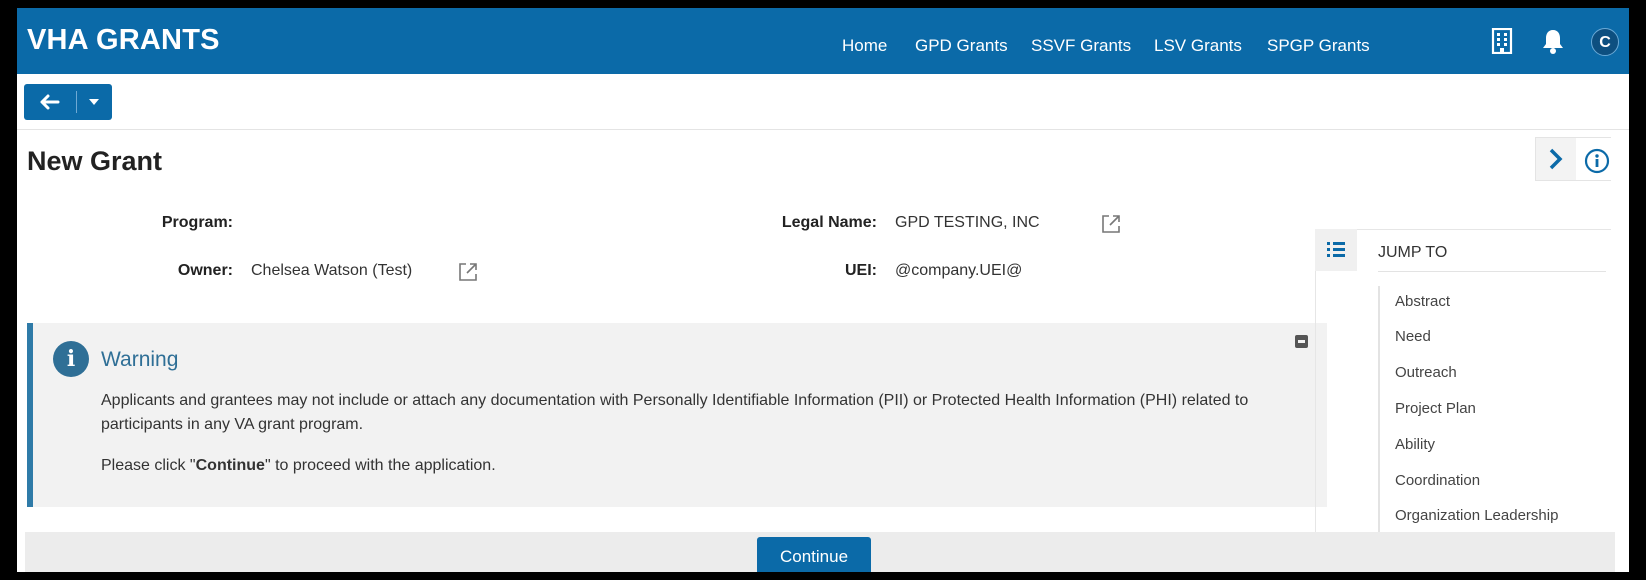 The width and height of the screenshot is (1646, 580). I want to click on owner-value: Chelsea Watson (Test), so click(332, 270).